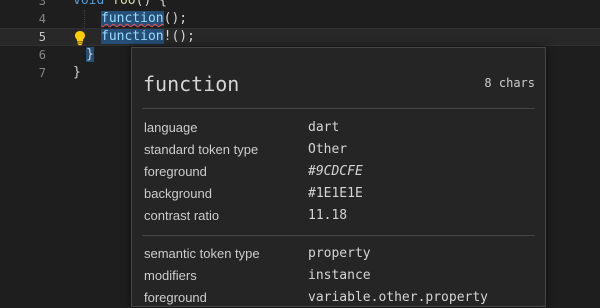 This screenshot has height=308, width=600. I want to click on code-text: function();, so click(144, 18).